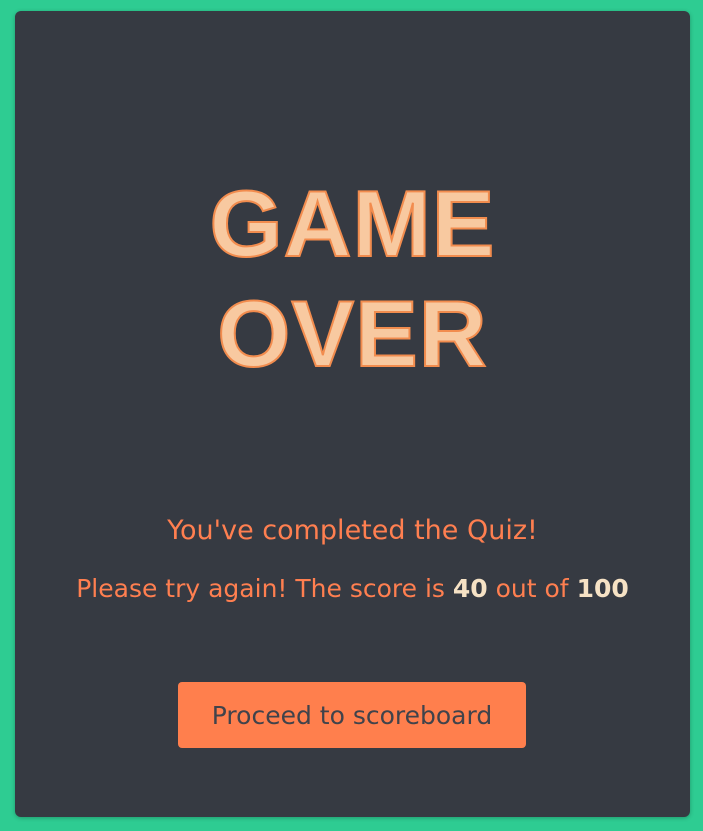  I want to click on game-over-title-line-2: OVER, so click(352, 333).